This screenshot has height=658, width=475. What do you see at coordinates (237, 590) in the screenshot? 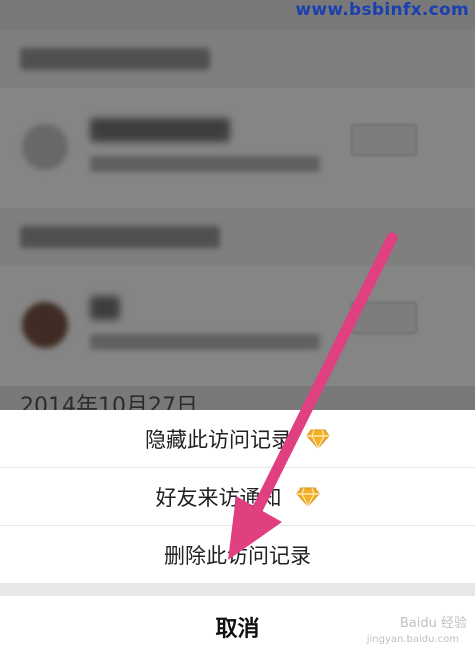
I see `sheet-divider` at bounding box center [237, 590].